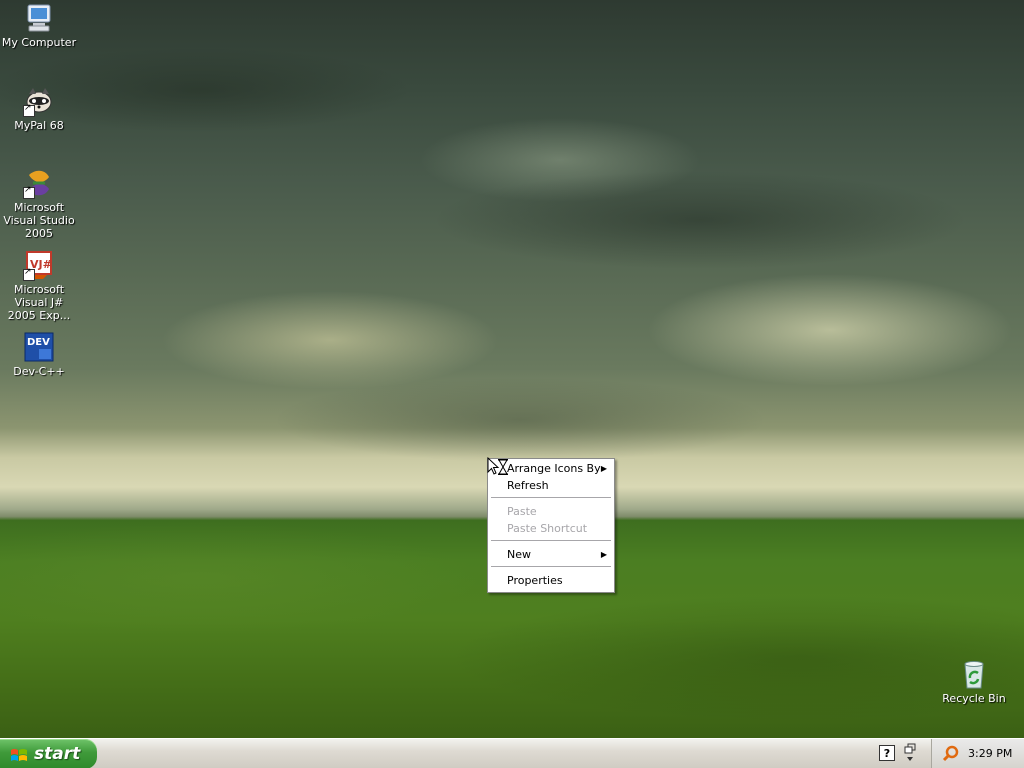 The width and height of the screenshot is (1024, 768). What do you see at coordinates (974, 698) in the screenshot?
I see `desktop-icon-label: Recycle Bin` at bounding box center [974, 698].